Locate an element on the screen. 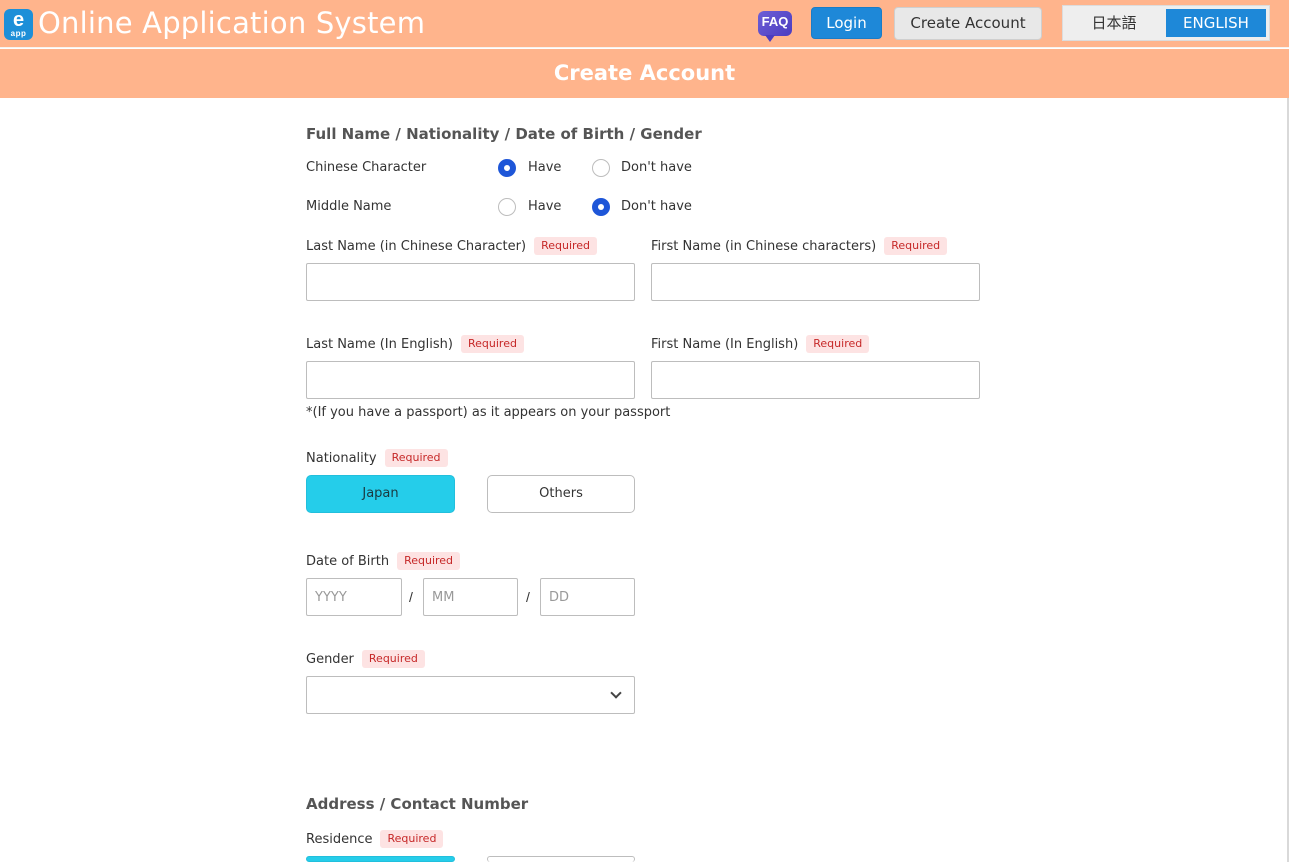 The height and width of the screenshot is (862, 1289). chevron-down-icon is located at coordinates (616, 693).